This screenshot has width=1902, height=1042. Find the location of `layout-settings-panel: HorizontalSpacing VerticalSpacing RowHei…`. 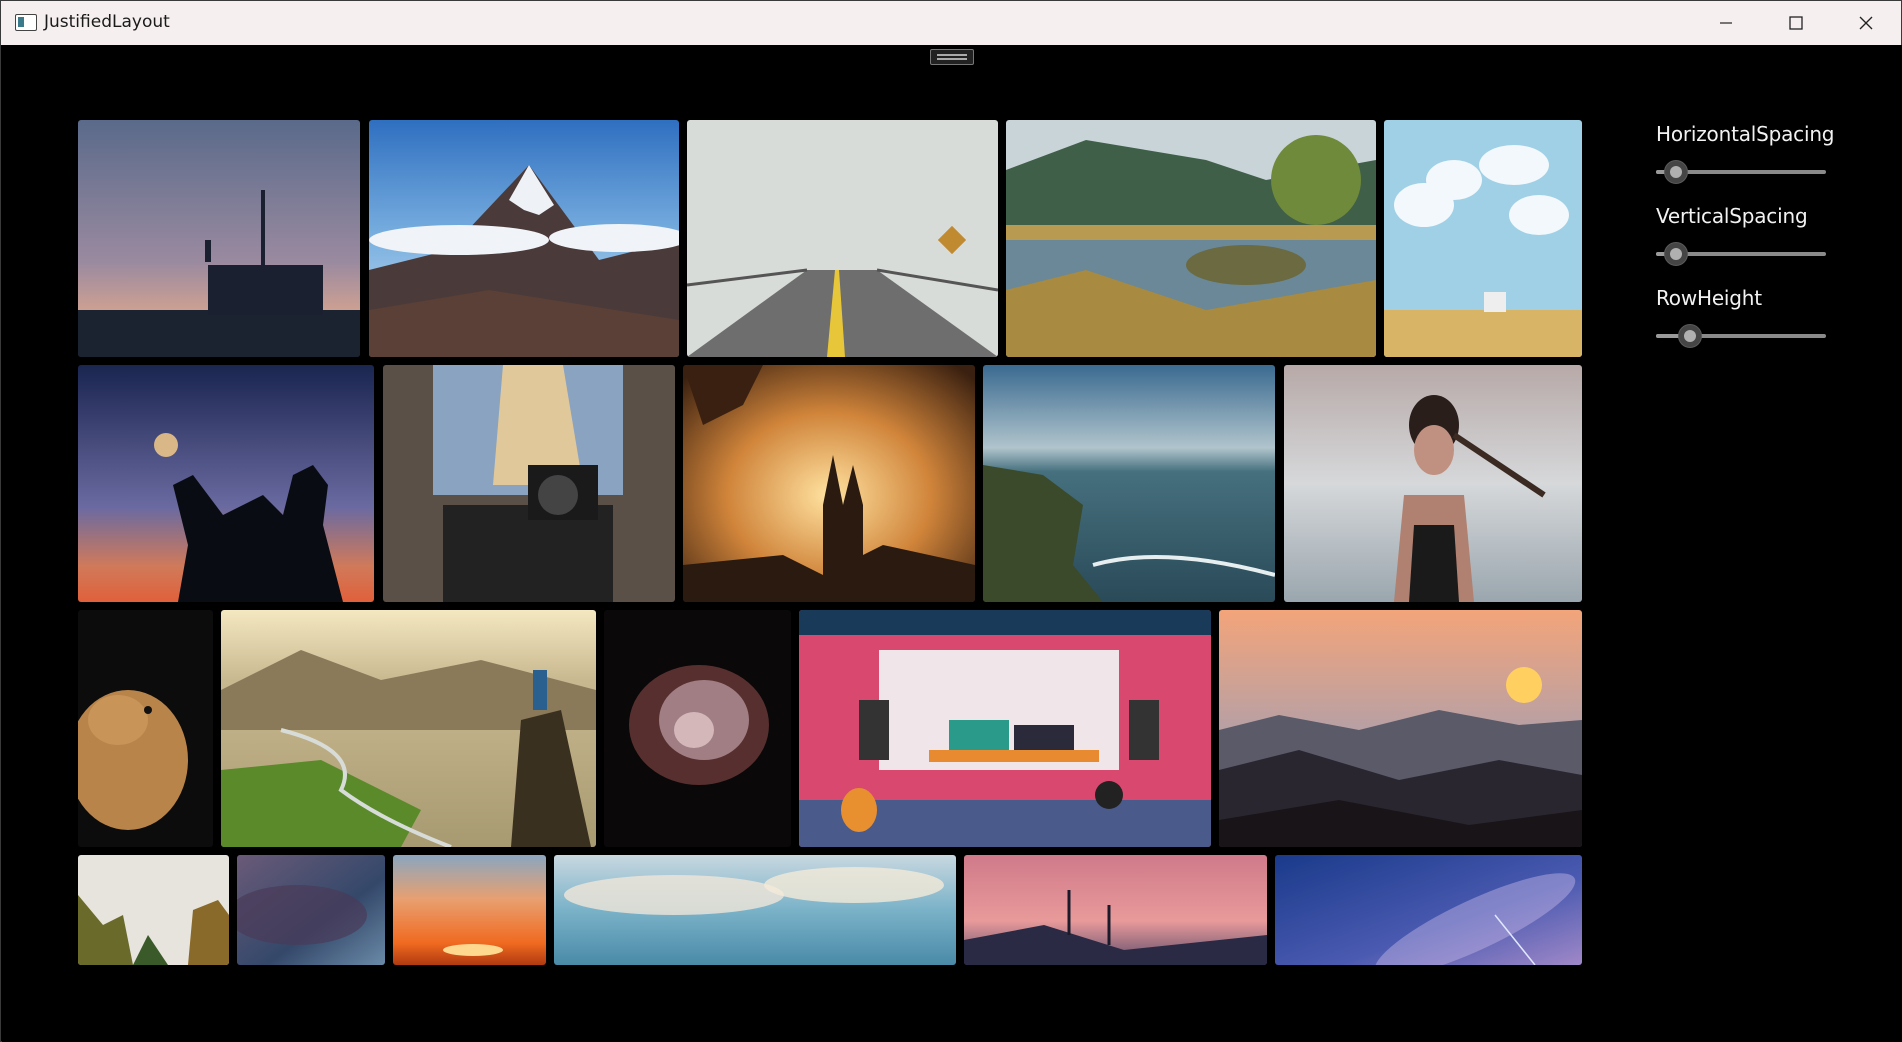

layout-settings-panel: HorizontalSpacing VerticalSpacing RowHei… is located at coordinates (1745, 242).